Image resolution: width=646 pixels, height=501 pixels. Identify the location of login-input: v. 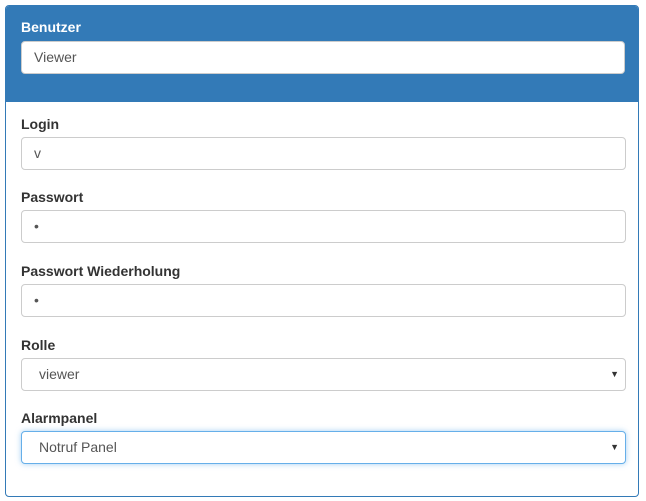
(323, 153).